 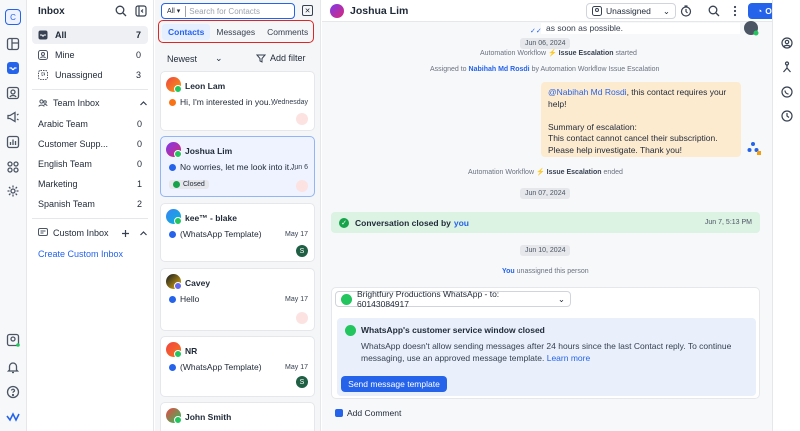 What do you see at coordinates (787, 116) in the screenshot?
I see `history-icon` at bounding box center [787, 116].